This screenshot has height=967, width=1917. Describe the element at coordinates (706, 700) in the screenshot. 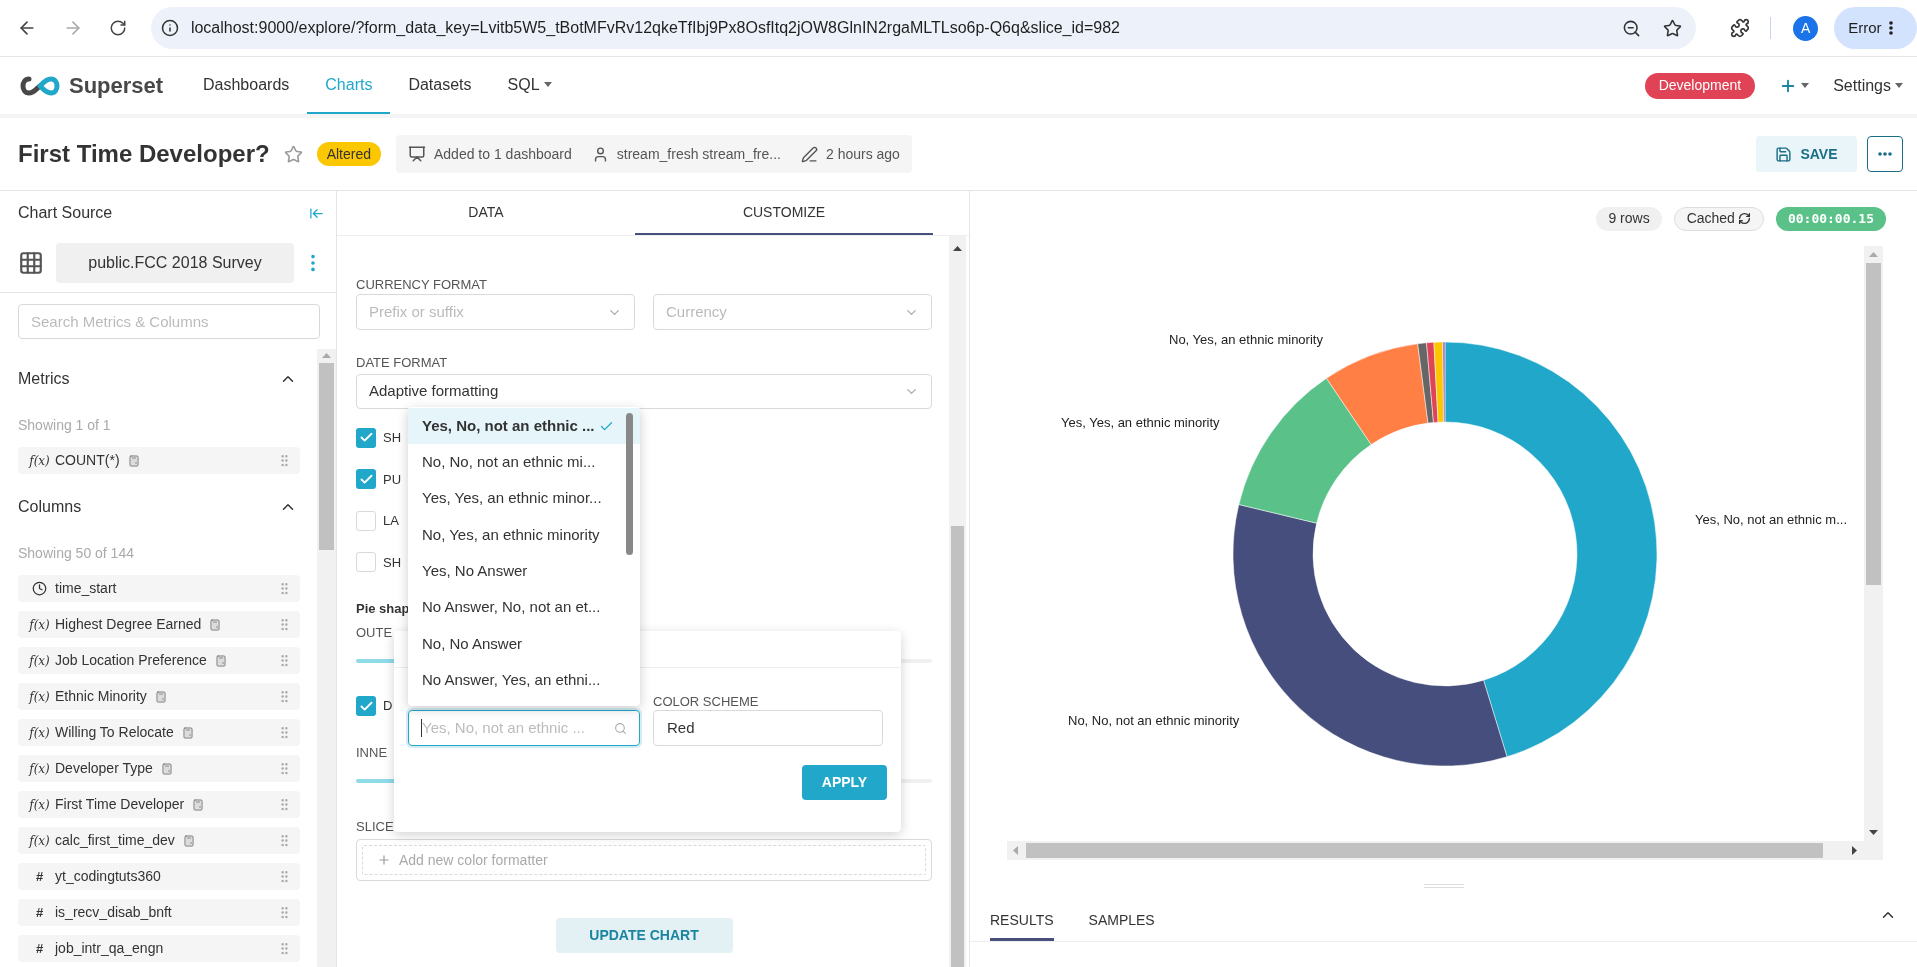

I see `field-label: COLOR SCHEME` at that location.